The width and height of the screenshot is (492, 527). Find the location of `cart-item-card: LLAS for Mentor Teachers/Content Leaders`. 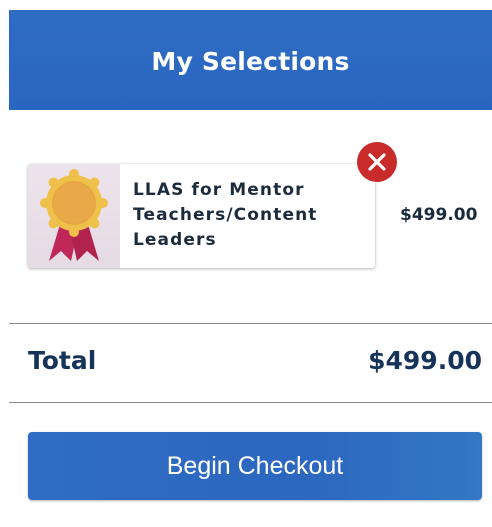

cart-item-card: LLAS for Mentor Teachers/Content Leaders is located at coordinates (201, 216).